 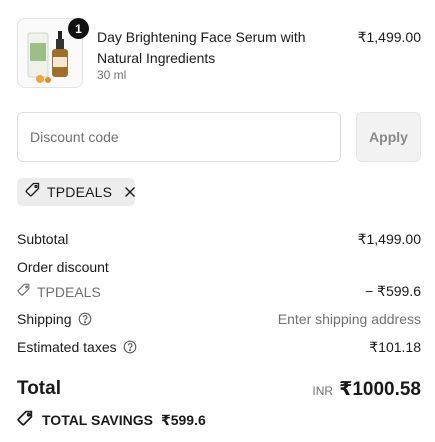 I want to click on shipping-row: Shipping Enter shipping address, so click(x=219, y=321).